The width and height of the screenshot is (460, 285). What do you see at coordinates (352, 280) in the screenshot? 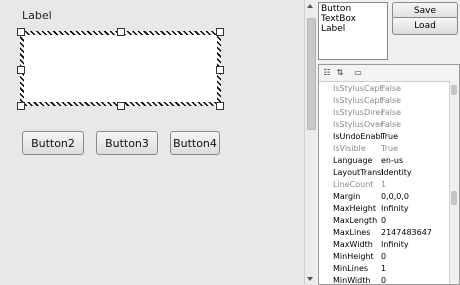
I see `property-name: MinWidth` at bounding box center [352, 280].